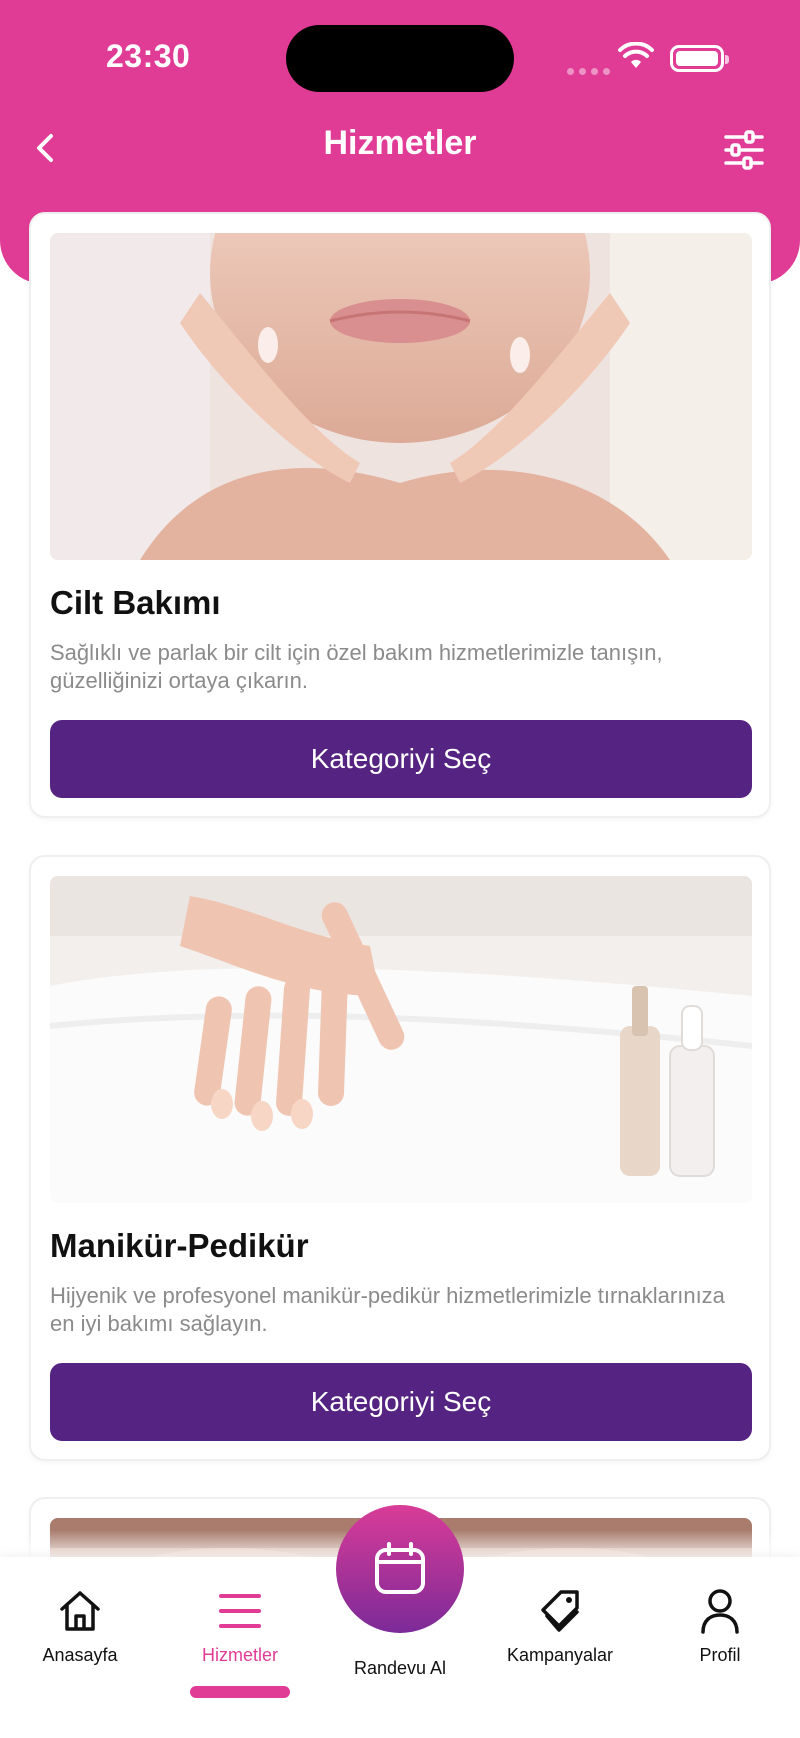  I want to click on user-icon, so click(720, 1611).